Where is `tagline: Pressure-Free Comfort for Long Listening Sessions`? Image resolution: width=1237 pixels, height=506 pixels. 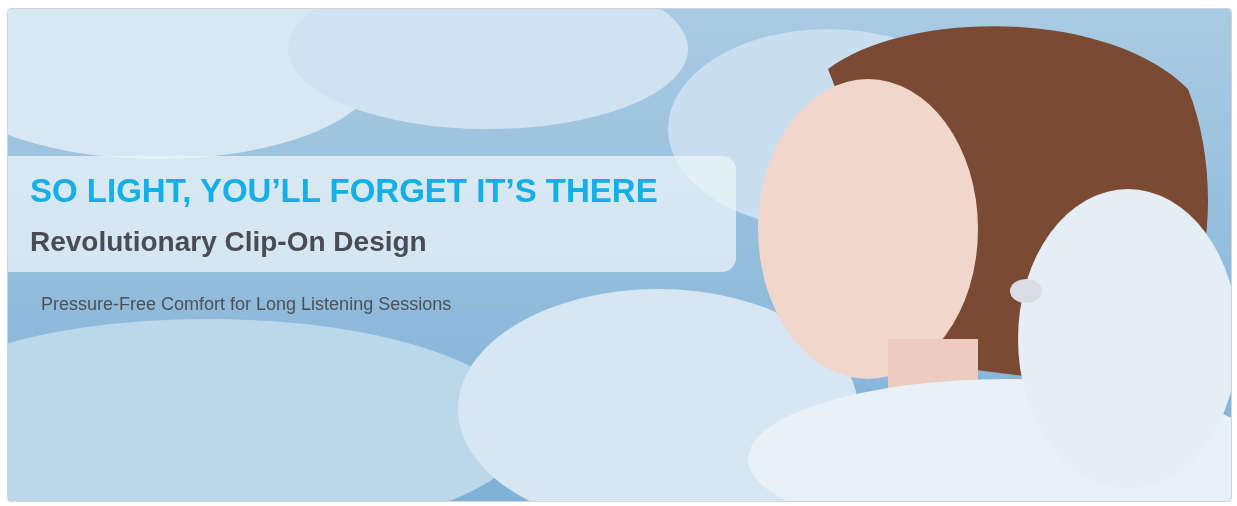 tagline: Pressure-Free Comfort for Long Listening Sessions is located at coordinates (247, 304).